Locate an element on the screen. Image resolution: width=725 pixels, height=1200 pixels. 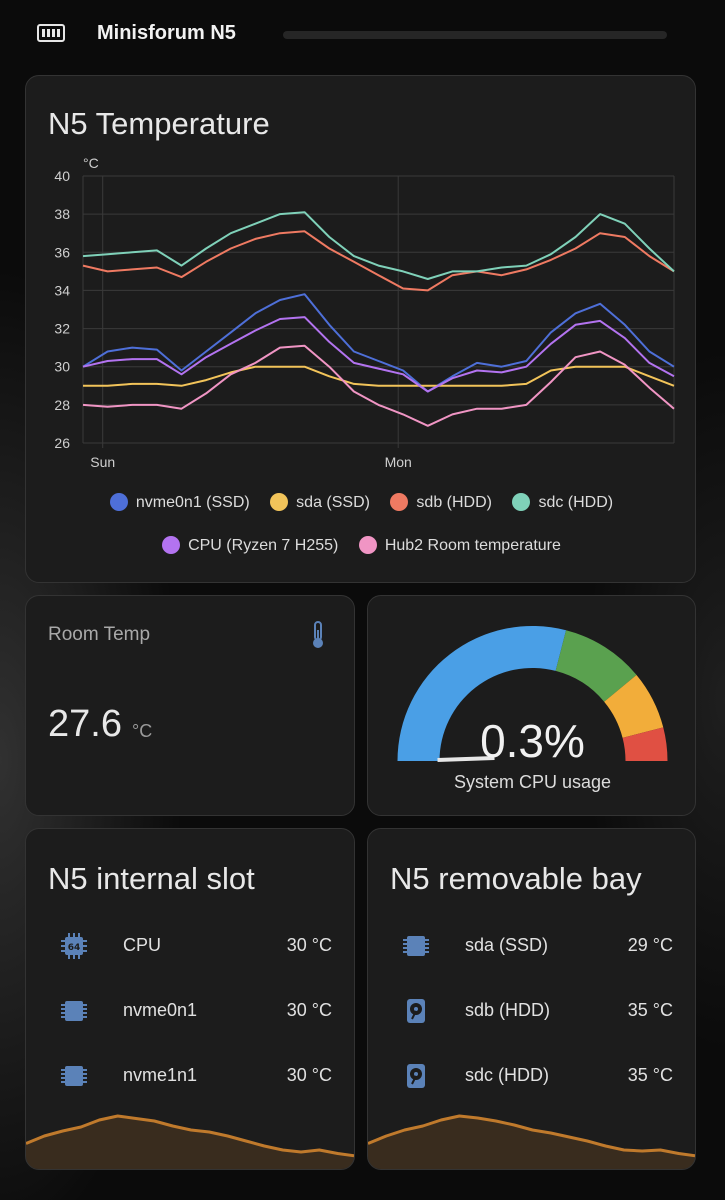
sensor-name: sda (SSD) is located at coordinates (507, 945).